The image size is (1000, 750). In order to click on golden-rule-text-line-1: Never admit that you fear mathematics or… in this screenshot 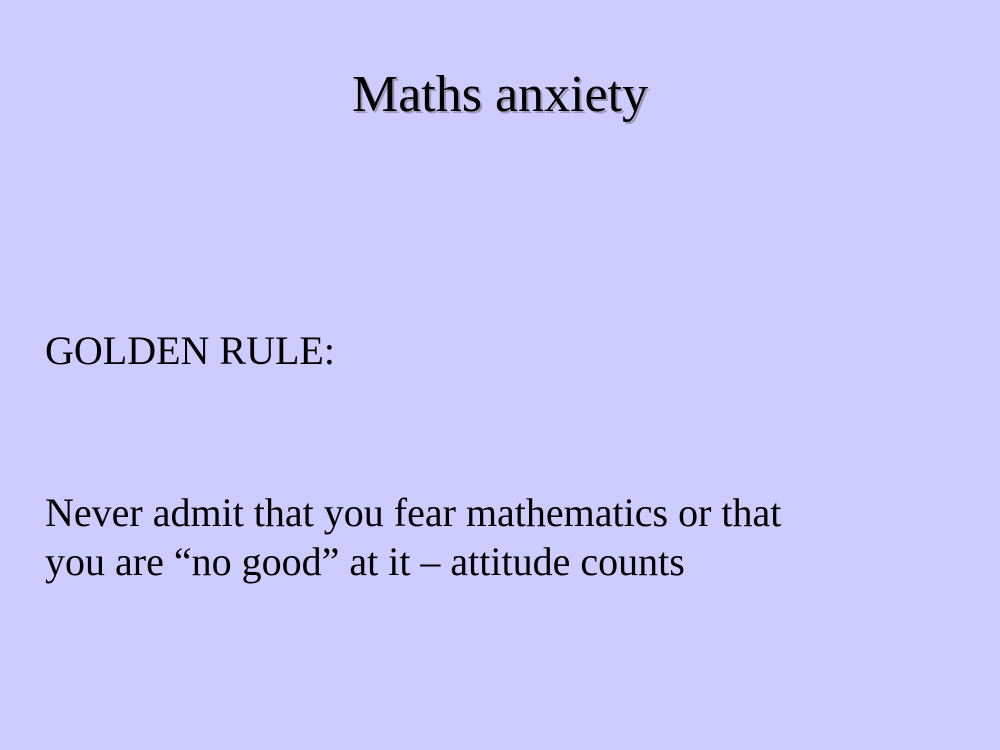, I will do `click(413, 512)`.